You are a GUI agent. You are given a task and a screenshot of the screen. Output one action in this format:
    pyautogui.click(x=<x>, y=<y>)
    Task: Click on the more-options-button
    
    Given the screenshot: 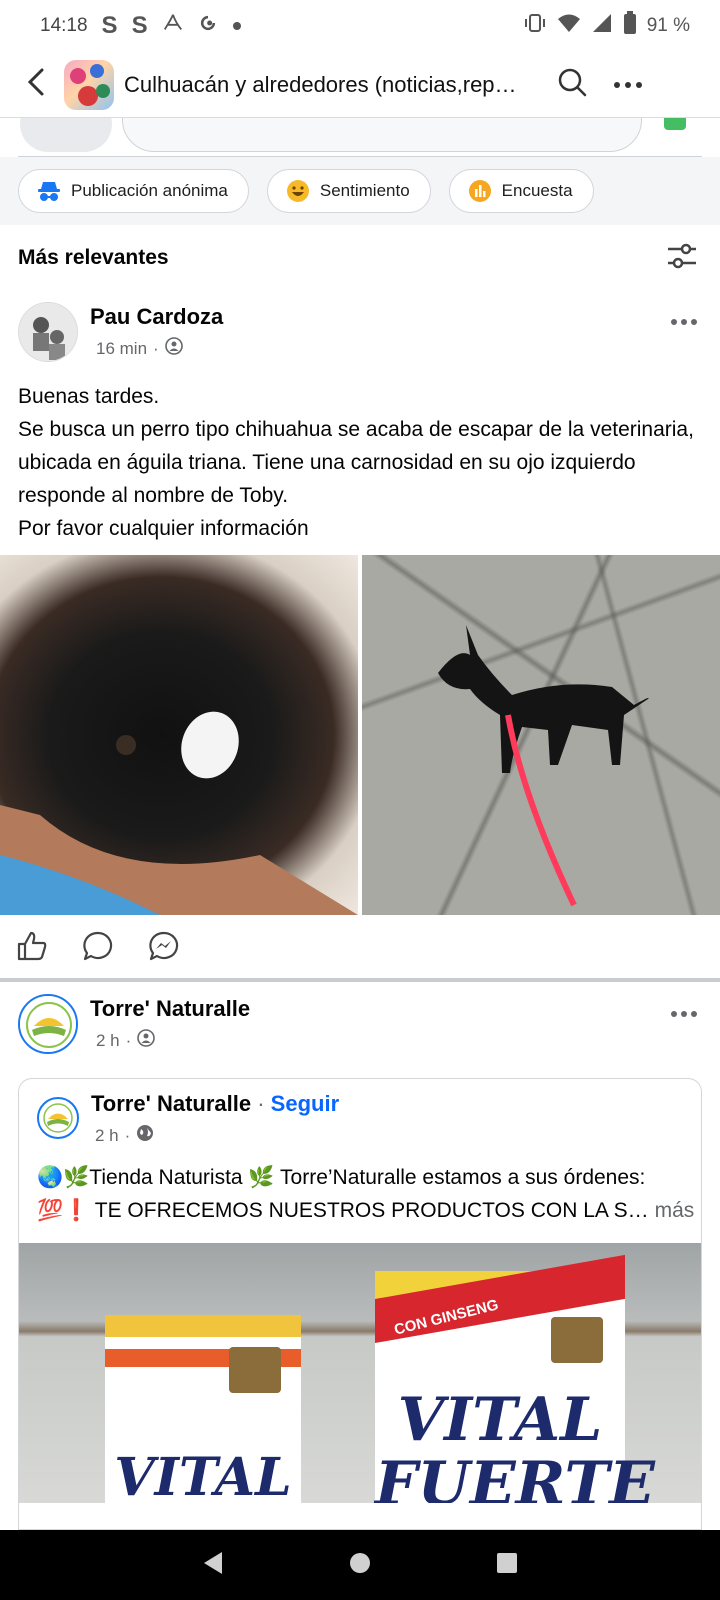 What is the action you would take?
    pyautogui.click(x=628, y=85)
    